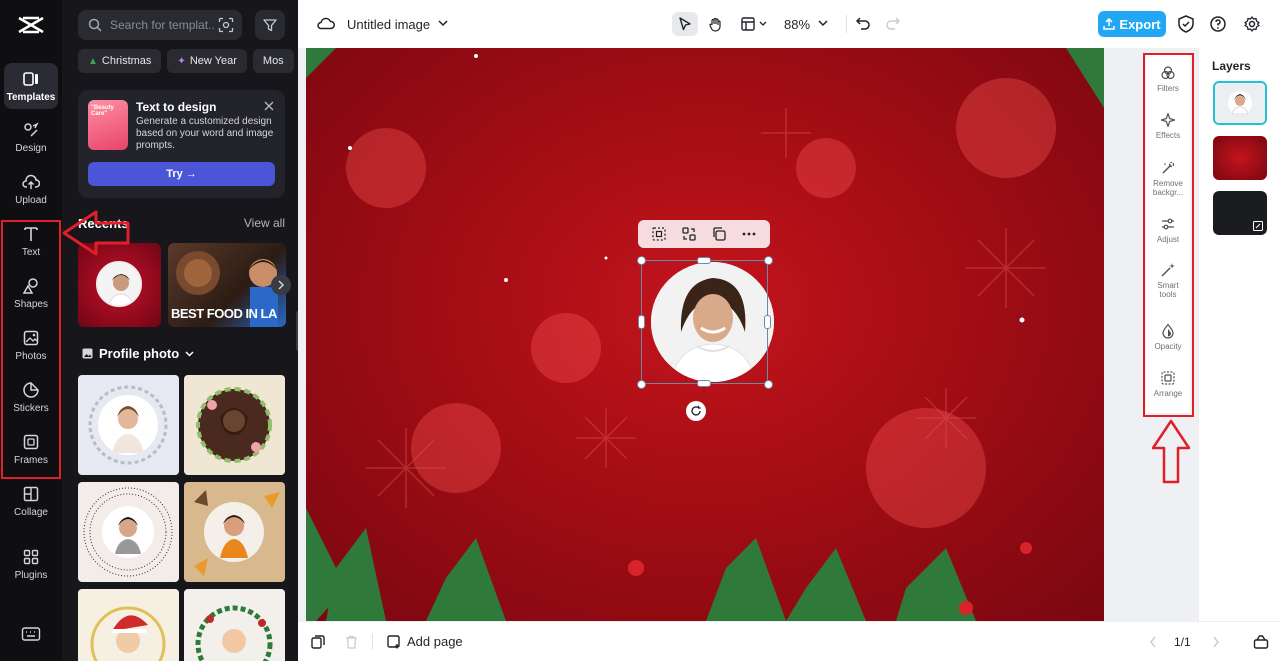 Image resolution: width=1280 pixels, height=661 pixels. What do you see at coordinates (264, 223) in the screenshot?
I see `view-all-link: View all` at bounding box center [264, 223].